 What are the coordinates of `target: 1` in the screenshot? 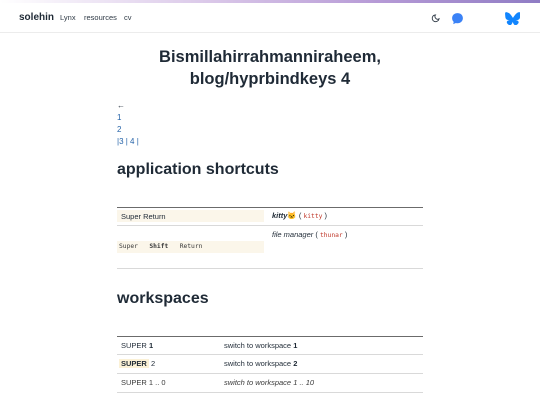 It's located at (295, 345).